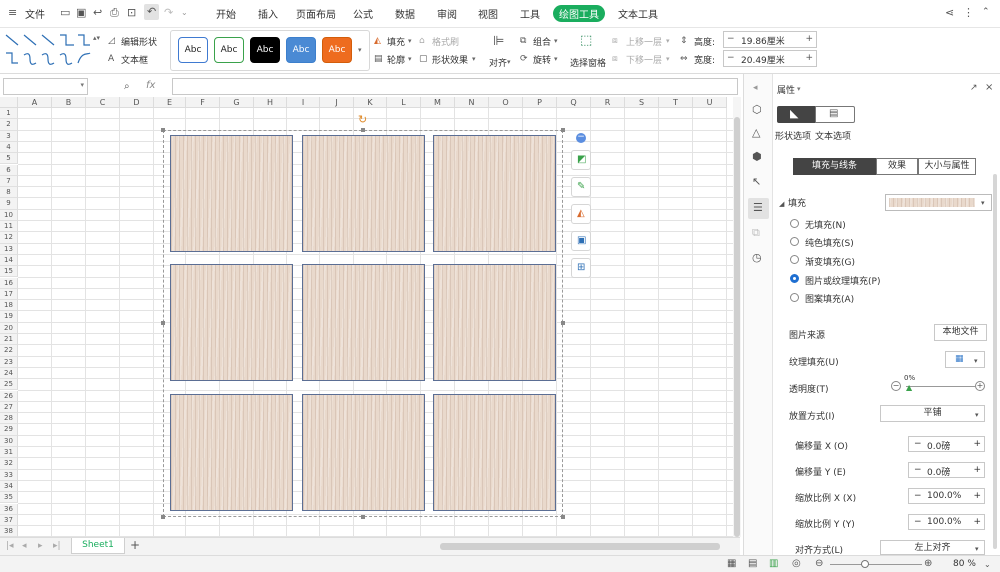  What do you see at coordinates (938, 471) in the screenshot?
I see `offset-y-input: 0.0磅` at bounding box center [938, 471].